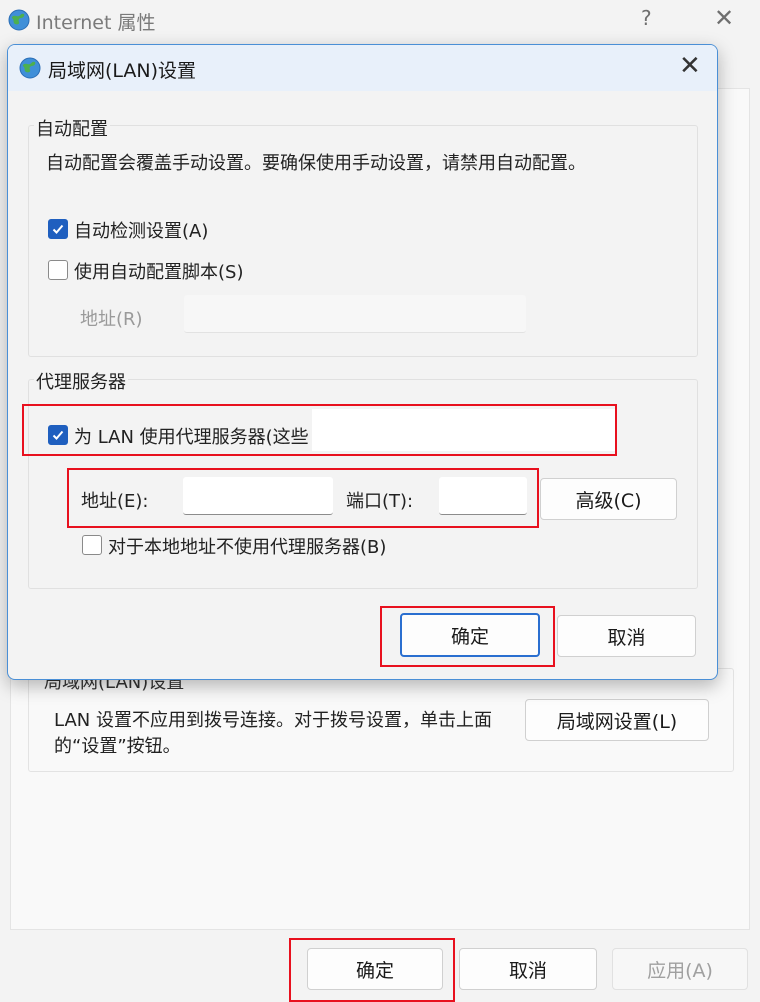  What do you see at coordinates (96, 23) in the screenshot?
I see `parent-window-title: Internet 属性` at bounding box center [96, 23].